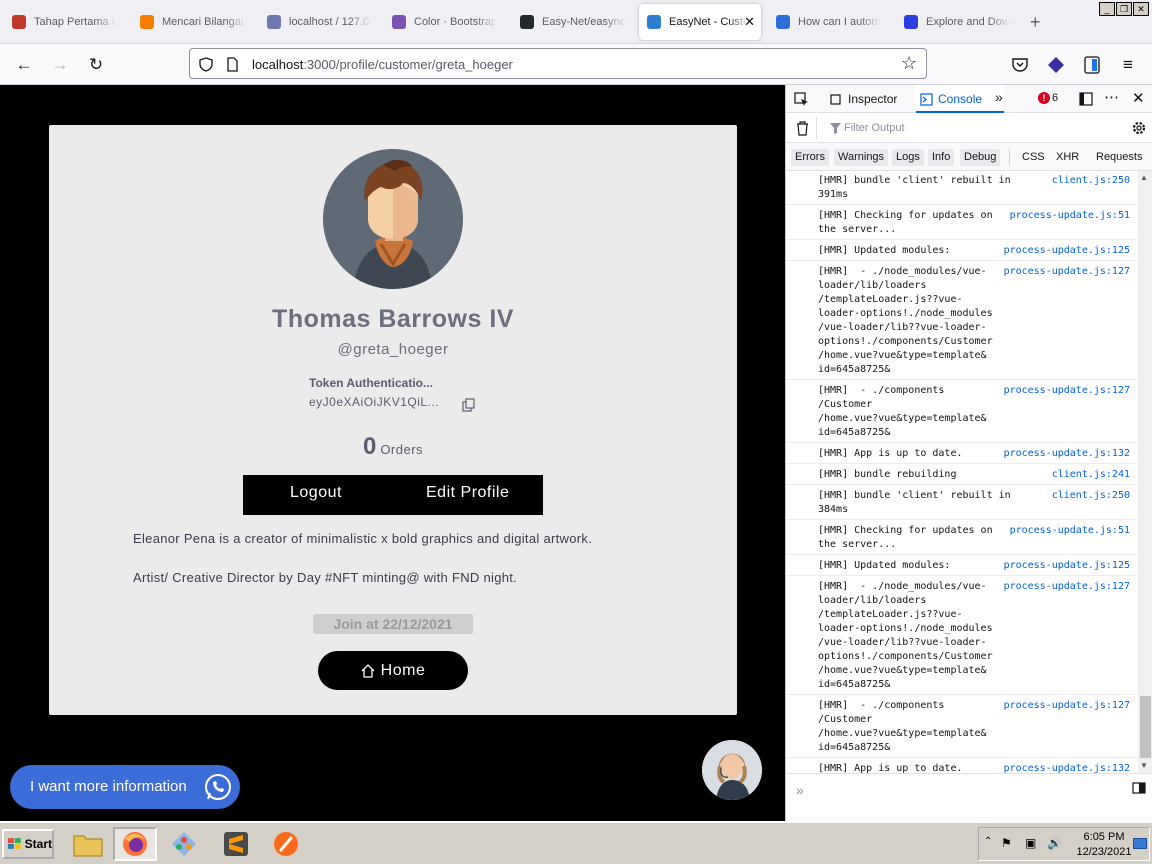  What do you see at coordinates (801, 99) in the screenshot?
I see `element-picker-icon` at bounding box center [801, 99].